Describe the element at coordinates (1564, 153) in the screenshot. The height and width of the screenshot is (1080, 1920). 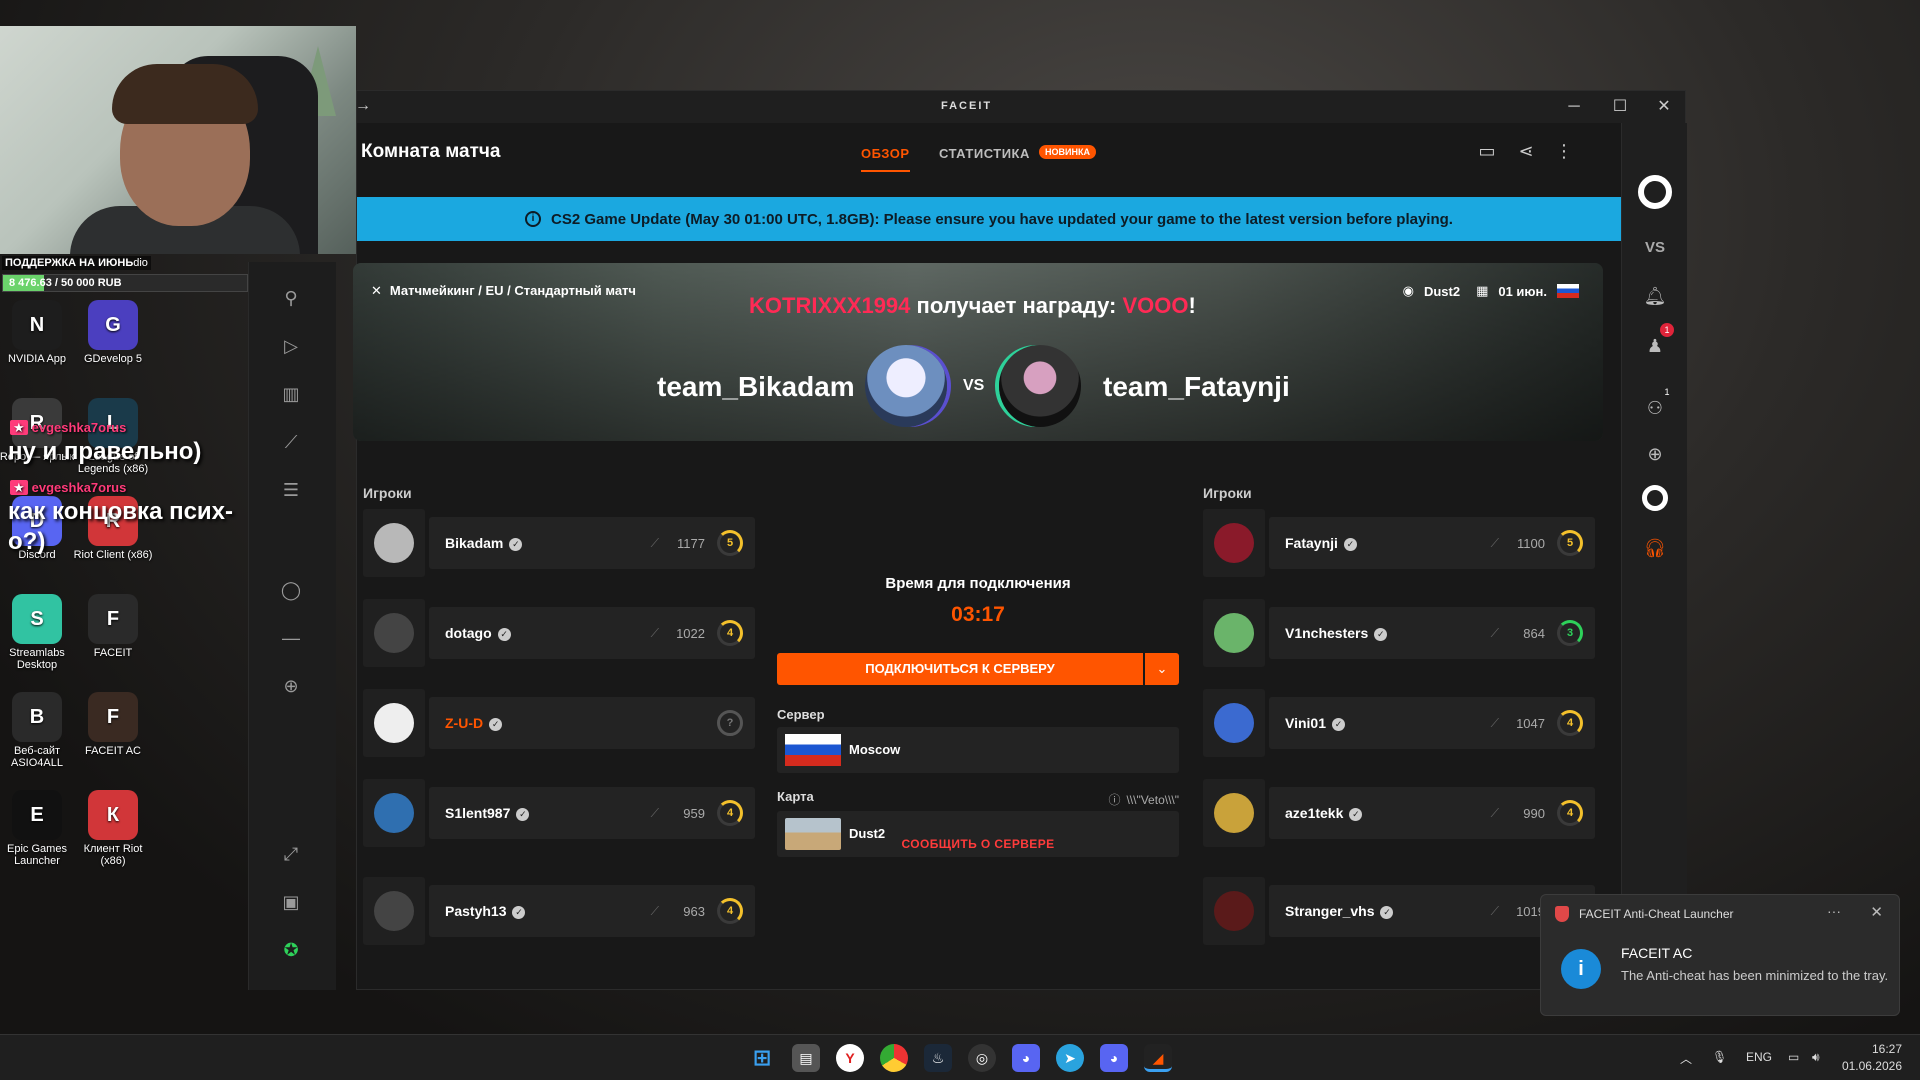
I see `more-options-icon: ⋮` at that location.